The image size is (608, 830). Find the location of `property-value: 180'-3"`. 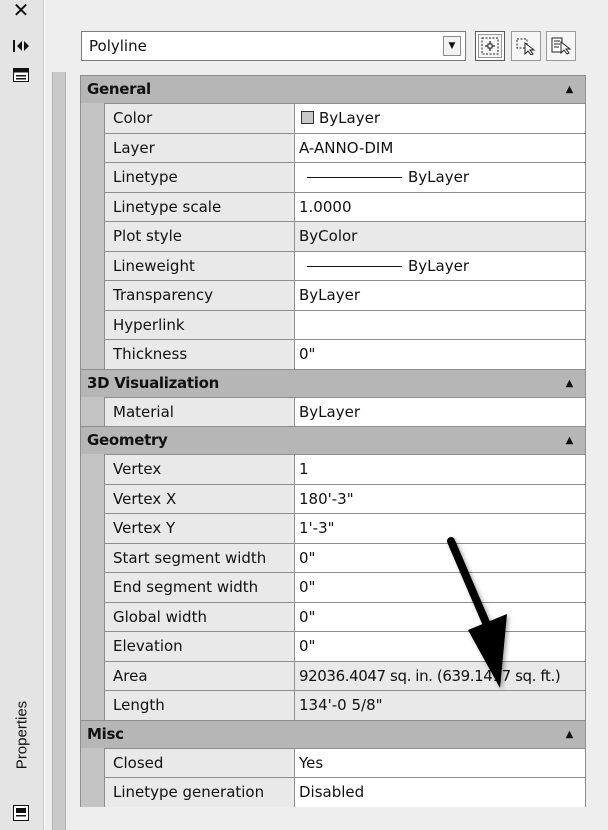

property-value: 180'-3" is located at coordinates (440, 498).